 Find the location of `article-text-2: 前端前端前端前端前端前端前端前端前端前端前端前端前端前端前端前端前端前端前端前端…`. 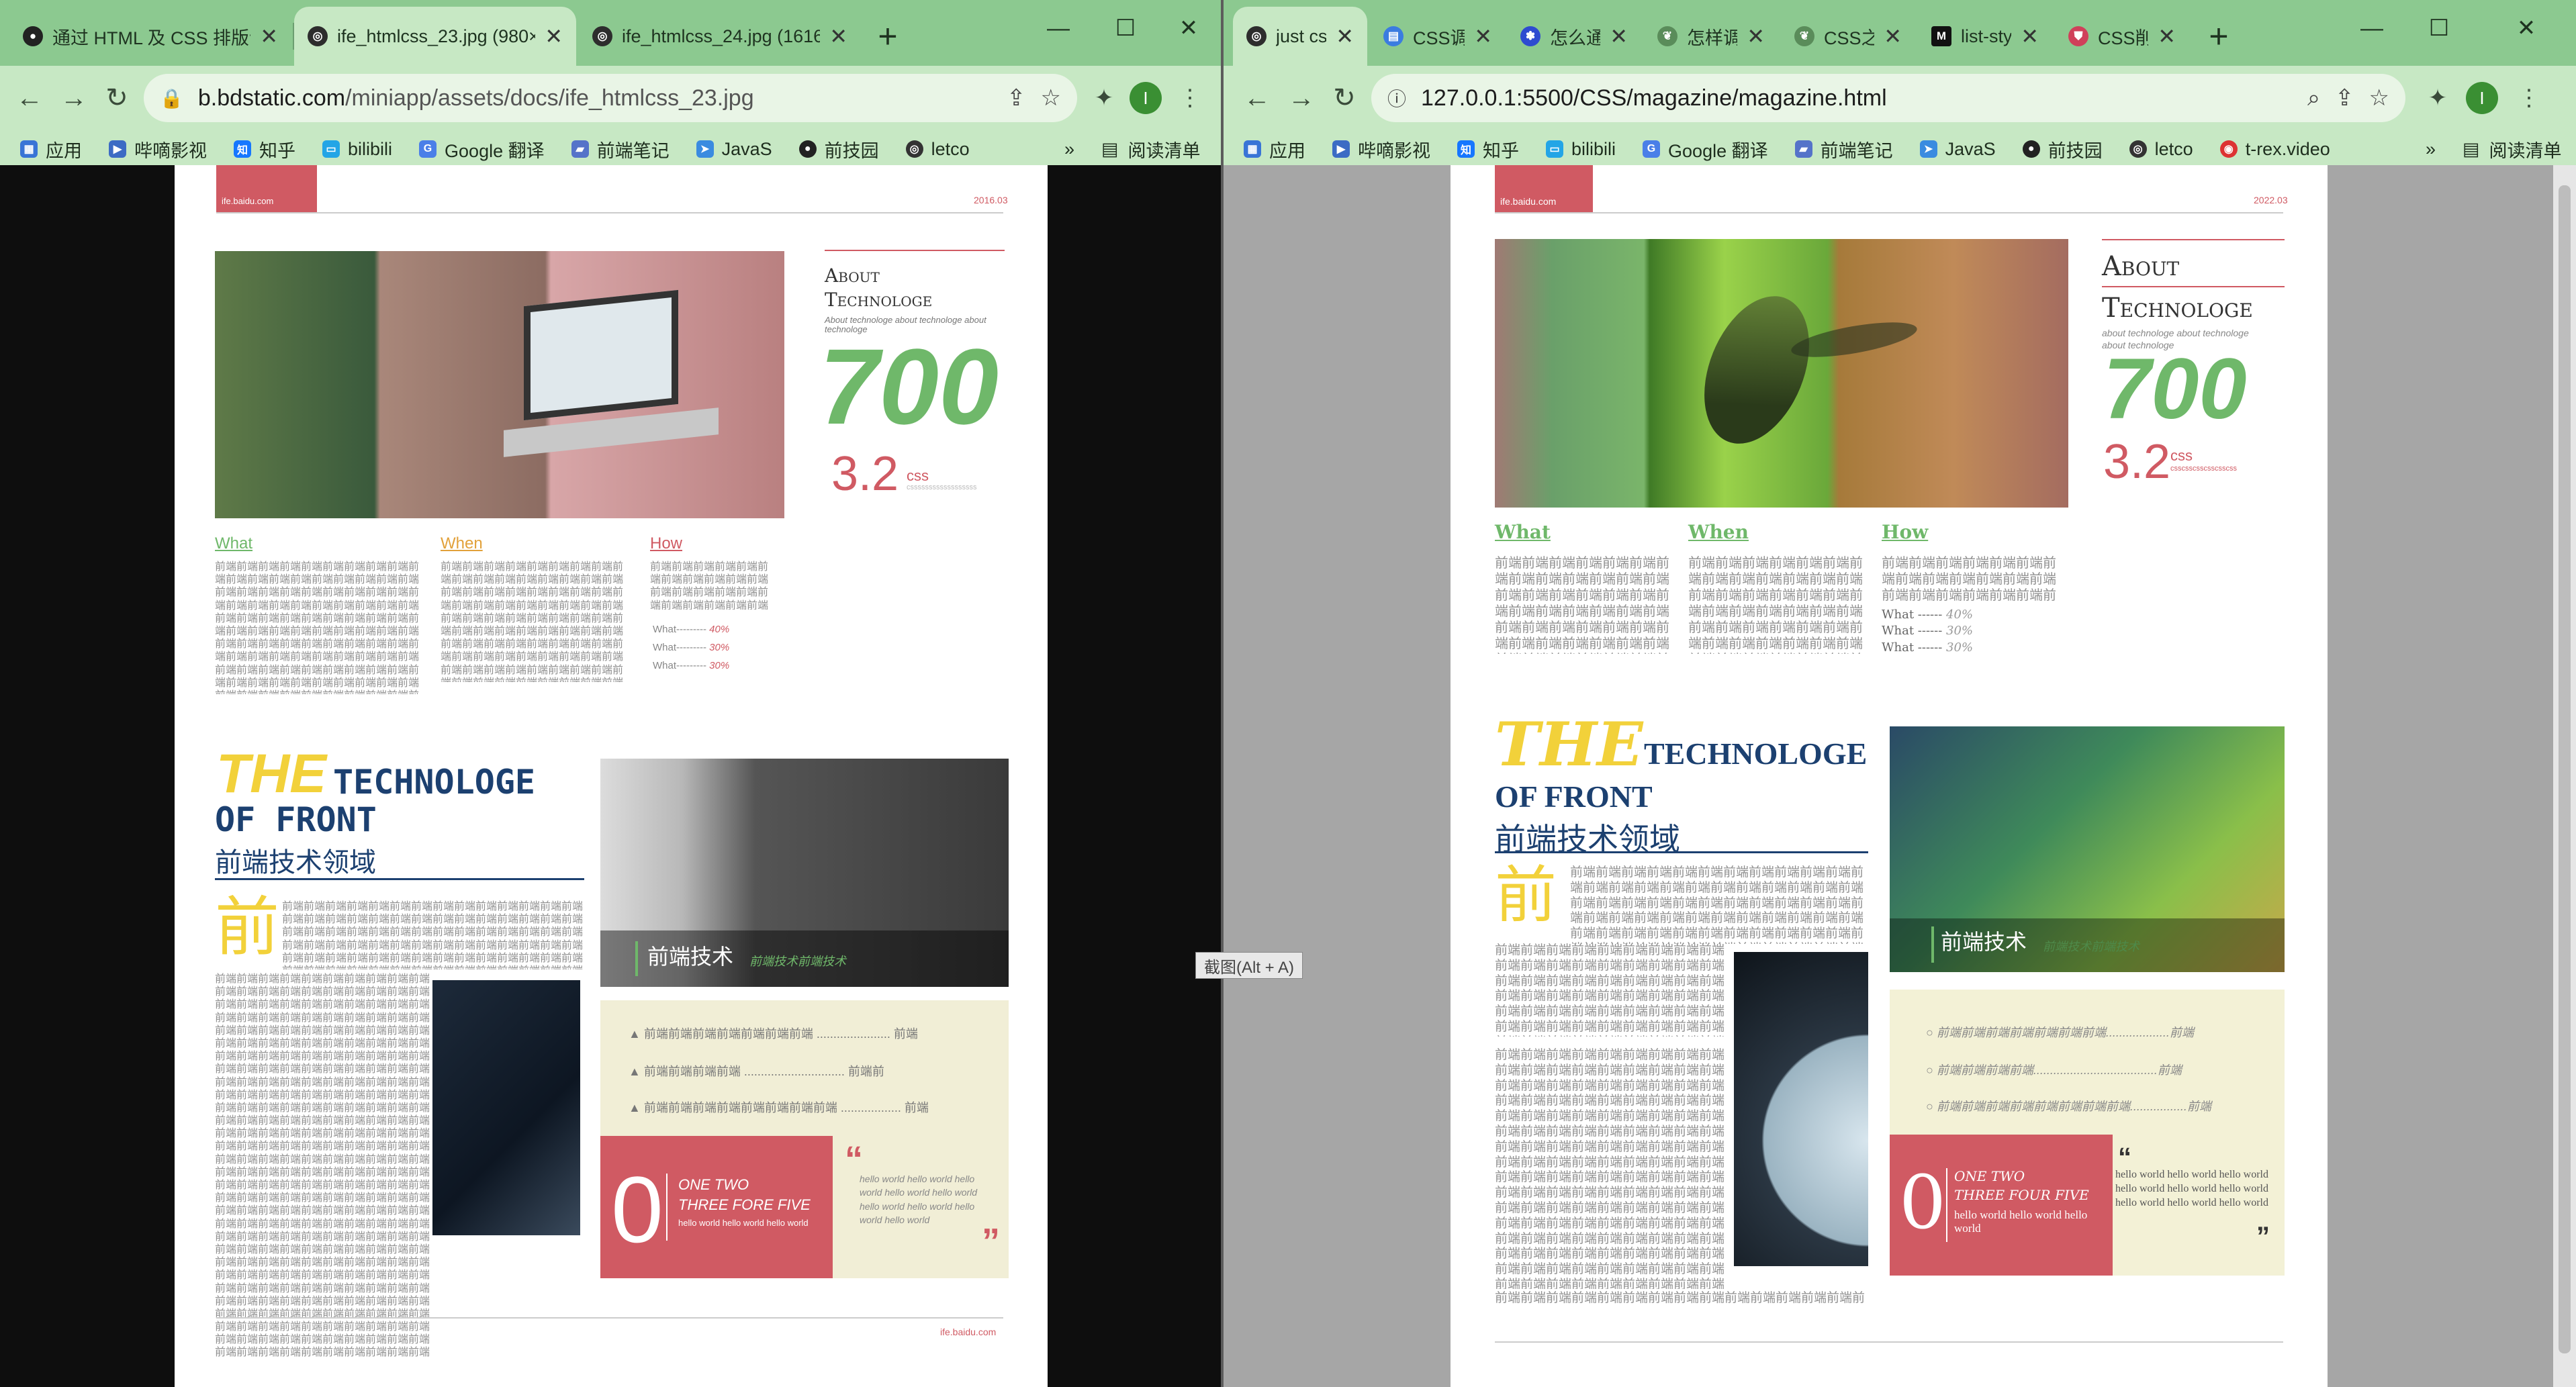

article-text-2: 前端前端前端前端前端前端前端前端前端前端前端前端前端前端前端前端前端前端前端前端… is located at coordinates (1610, 990).